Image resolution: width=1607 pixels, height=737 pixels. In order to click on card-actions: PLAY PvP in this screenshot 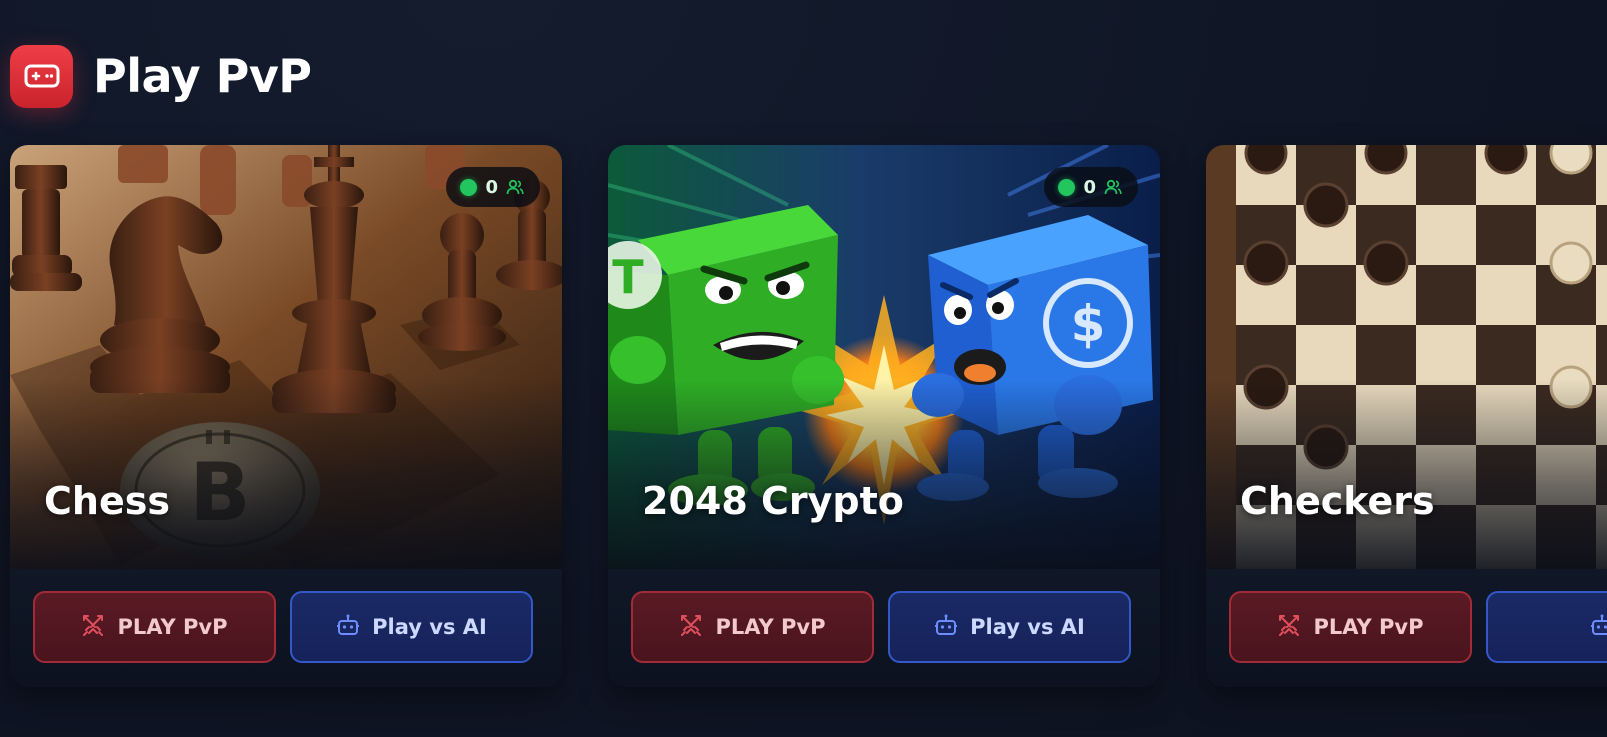, I will do `click(1406, 628)`.